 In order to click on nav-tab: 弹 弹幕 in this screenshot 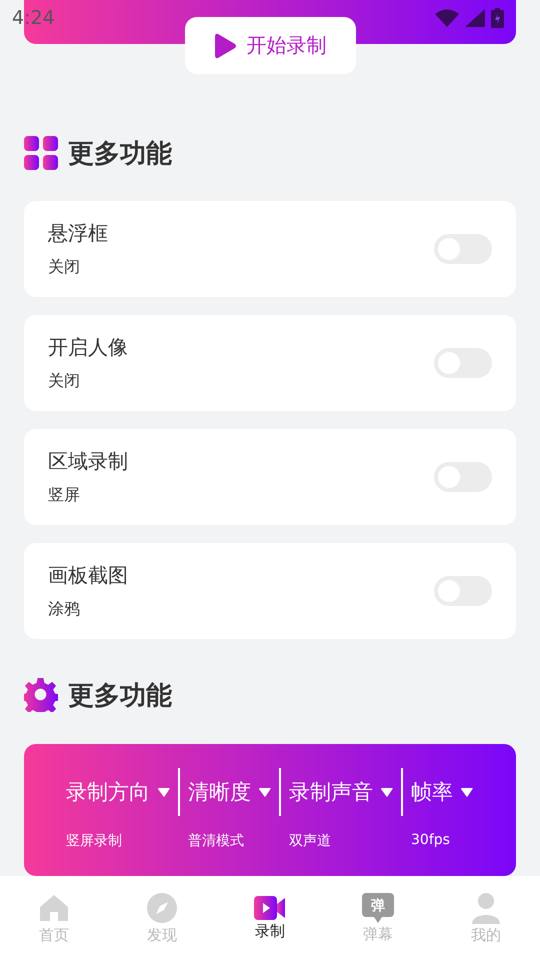, I will do `click(378, 918)`.